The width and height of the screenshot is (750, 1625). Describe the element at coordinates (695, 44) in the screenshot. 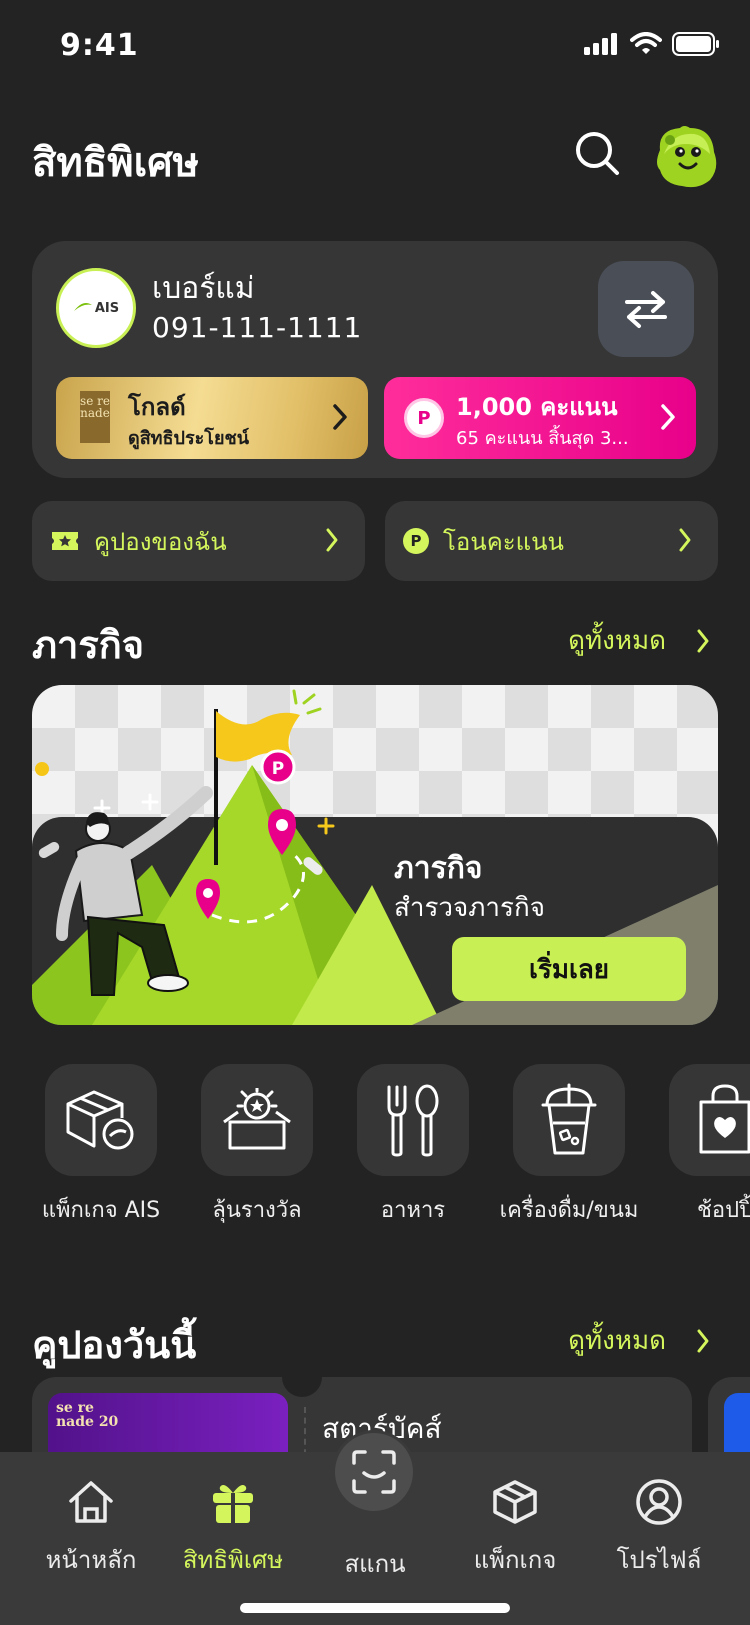

I see `battery-icon` at that location.